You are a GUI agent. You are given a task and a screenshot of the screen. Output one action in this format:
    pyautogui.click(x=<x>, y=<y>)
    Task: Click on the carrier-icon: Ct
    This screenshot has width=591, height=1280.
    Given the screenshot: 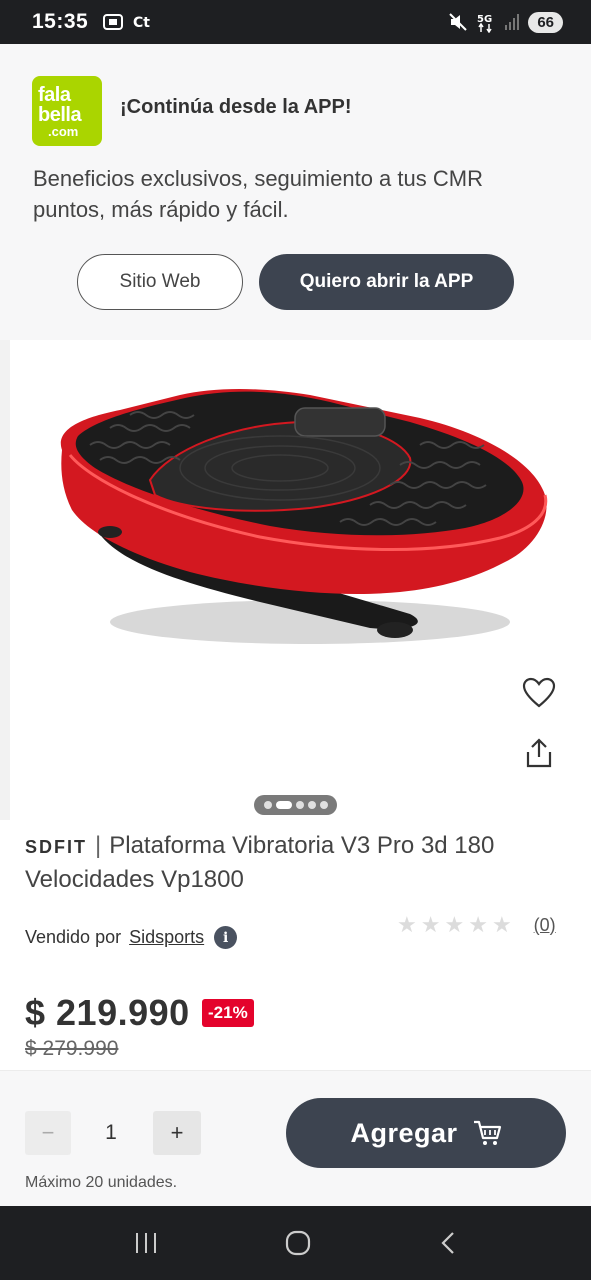 What is the action you would take?
    pyautogui.click(x=141, y=23)
    